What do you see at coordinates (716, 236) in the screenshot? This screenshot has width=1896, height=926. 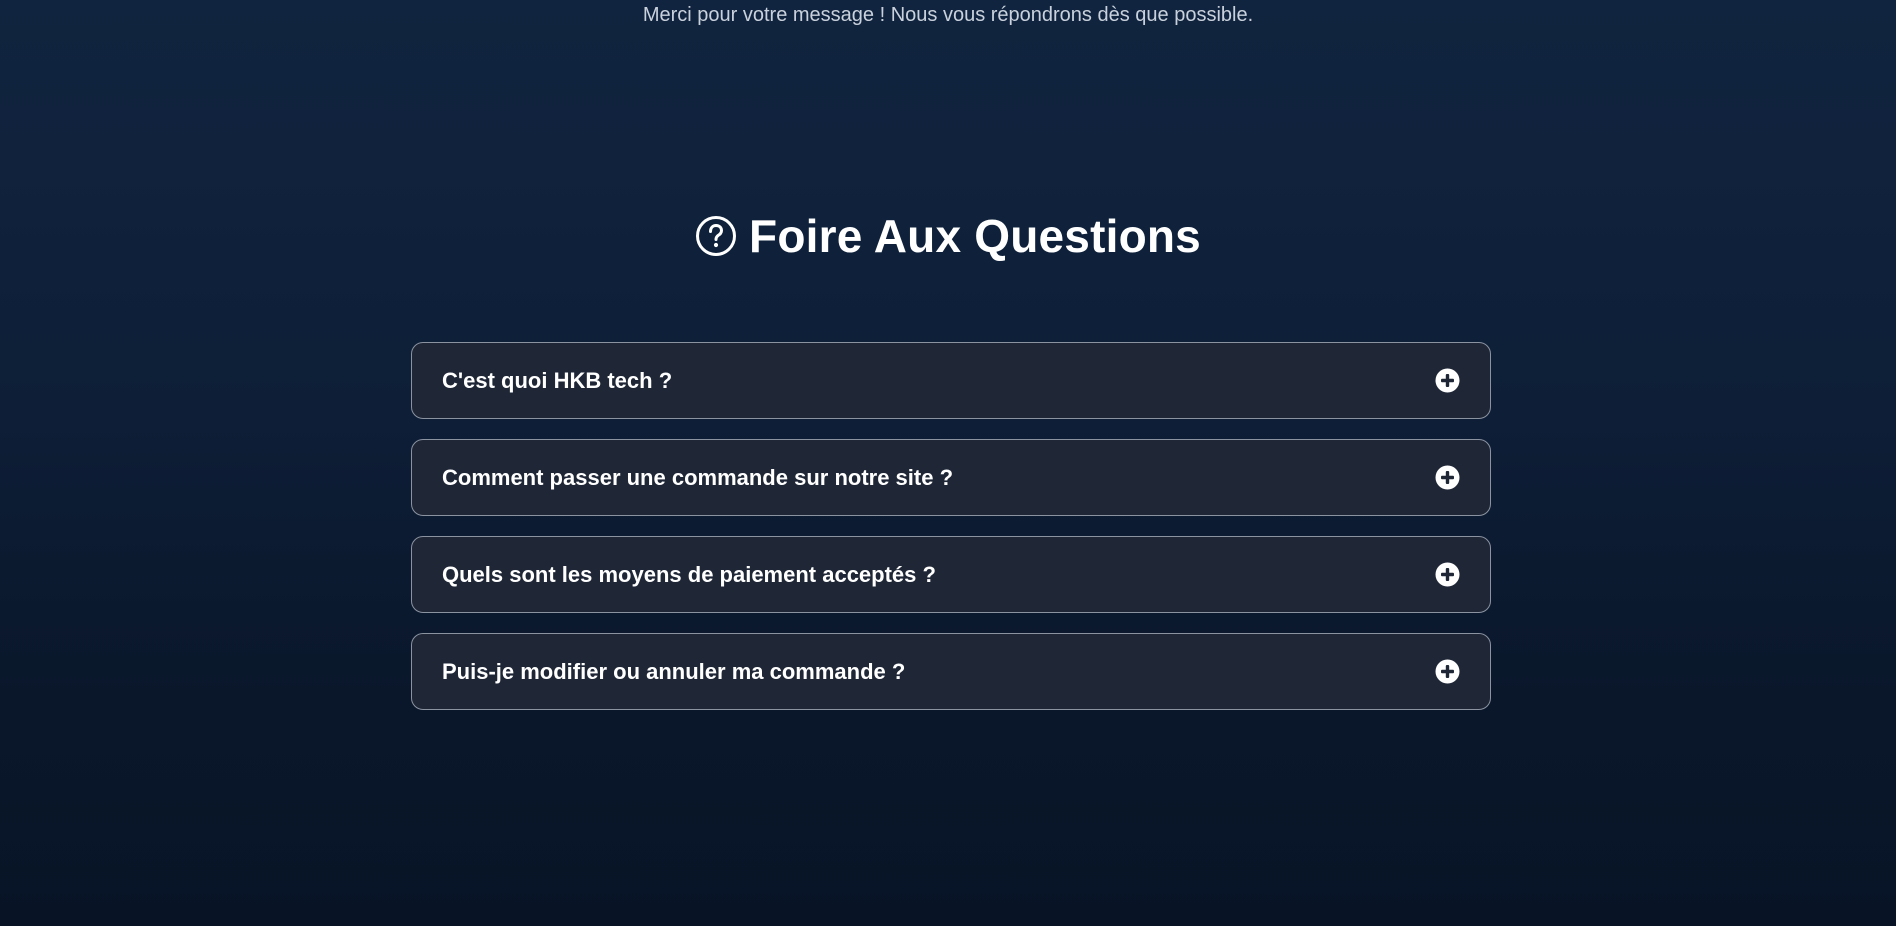 I see `question-circle-icon` at bounding box center [716, 236].